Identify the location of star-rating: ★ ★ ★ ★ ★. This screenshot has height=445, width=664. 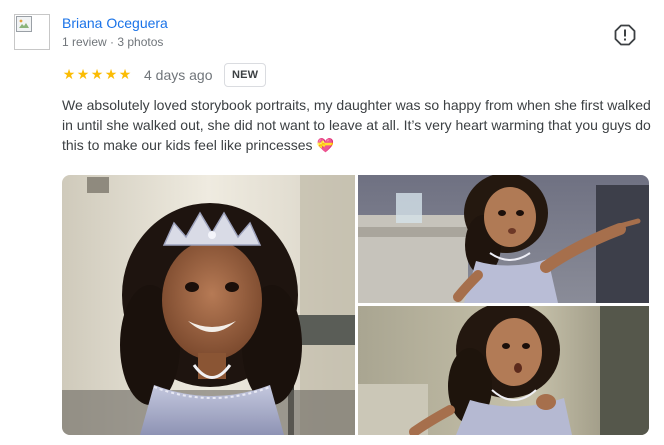
(97, 74).